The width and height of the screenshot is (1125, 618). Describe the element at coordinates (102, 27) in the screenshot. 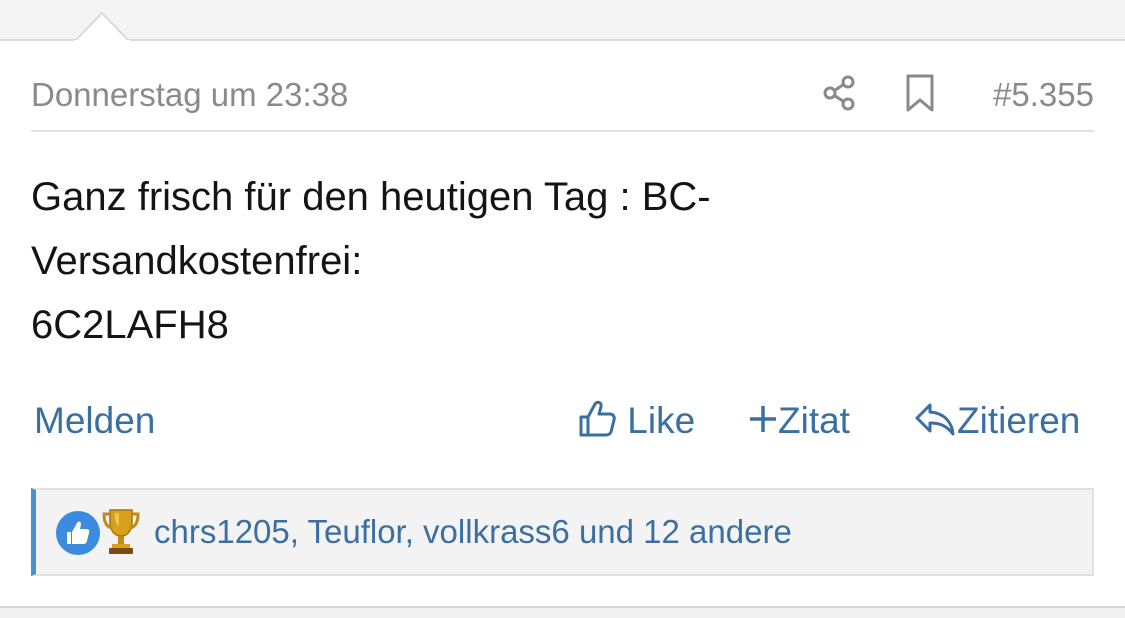

I see `post-pointer-arrow` at that location.